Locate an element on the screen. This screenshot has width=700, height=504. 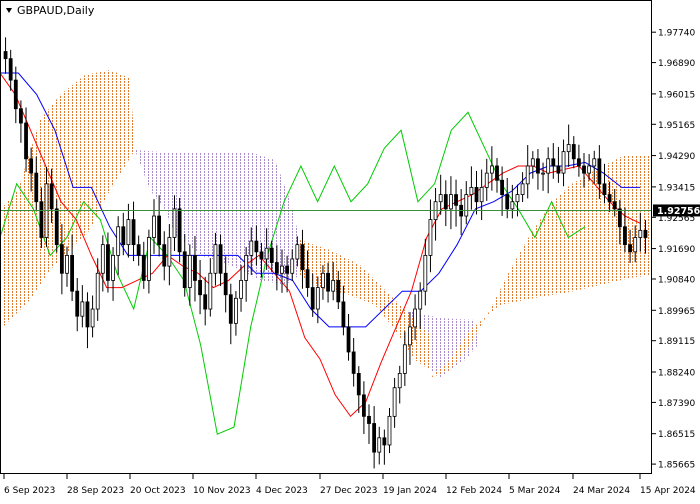
y-tick-label: 1.85665 is located at coordinates (676, 466).